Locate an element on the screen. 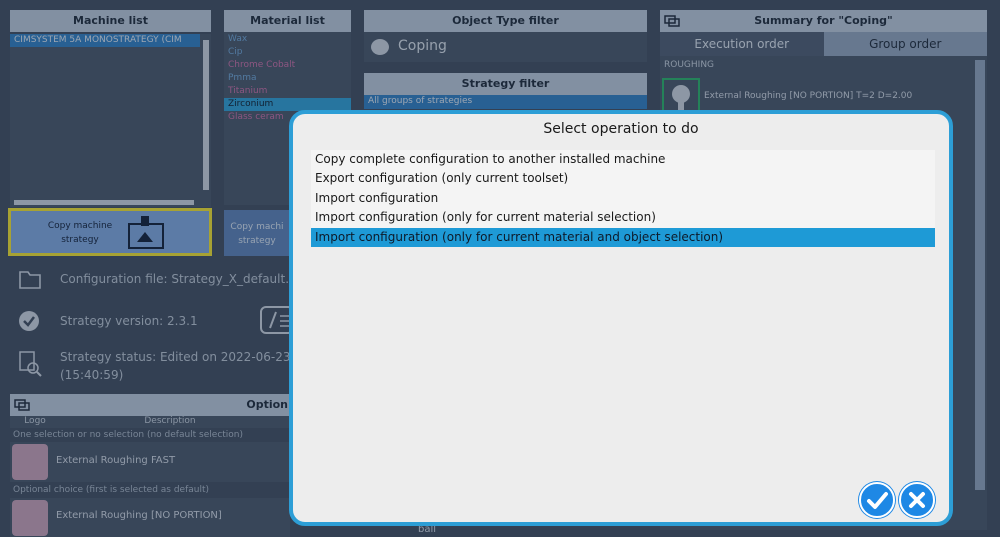 The image size is (1000, 537). tool-icon is located at coordinates (681, 97).